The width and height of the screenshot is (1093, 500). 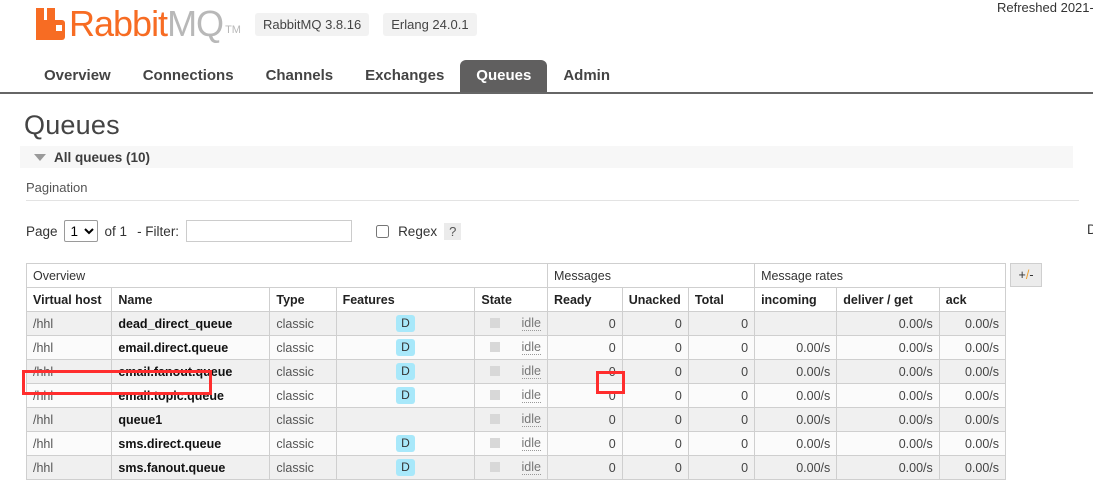 I want to click on regex-help-icon: ?, so click(x=453, y=231).